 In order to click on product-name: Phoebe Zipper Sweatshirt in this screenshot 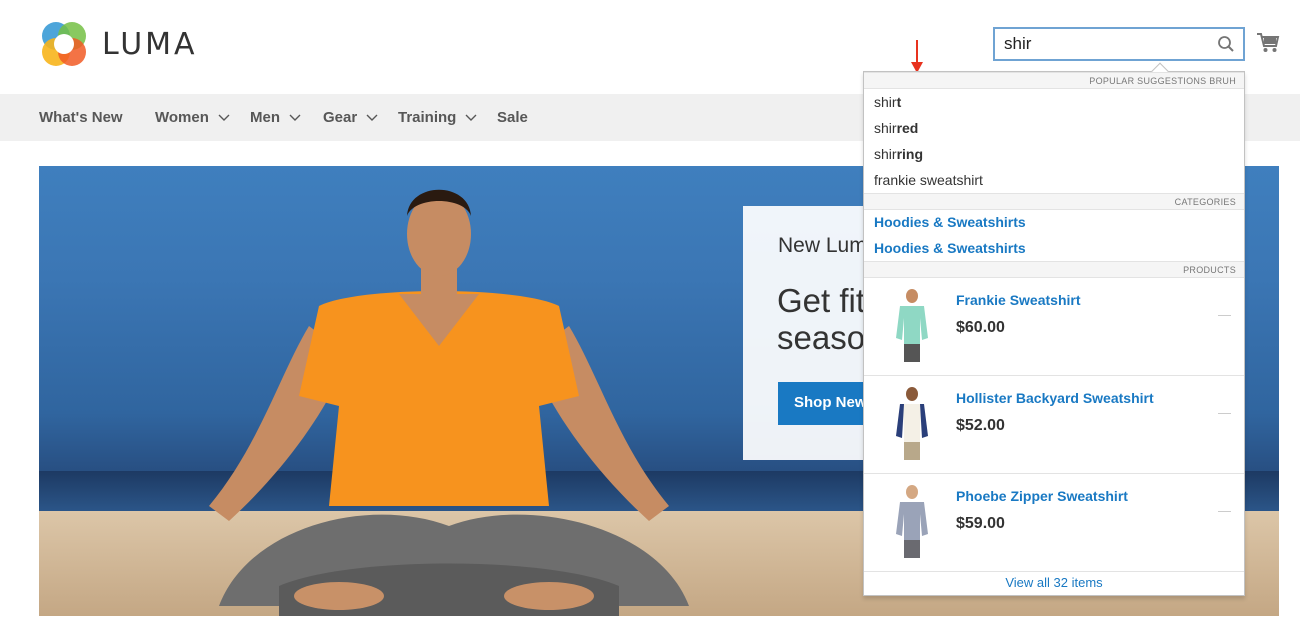, I will do `click(1042, 496)`.